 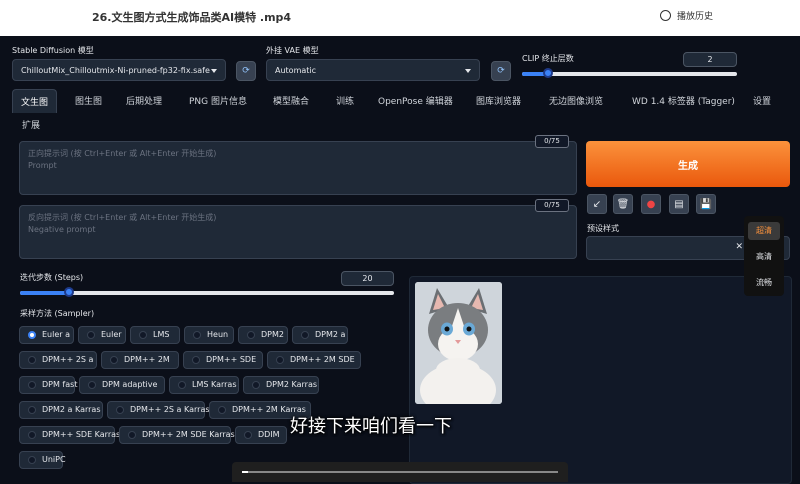 I want to click on sampler-option: DPM2 Karras, so click(x=281, y=385).